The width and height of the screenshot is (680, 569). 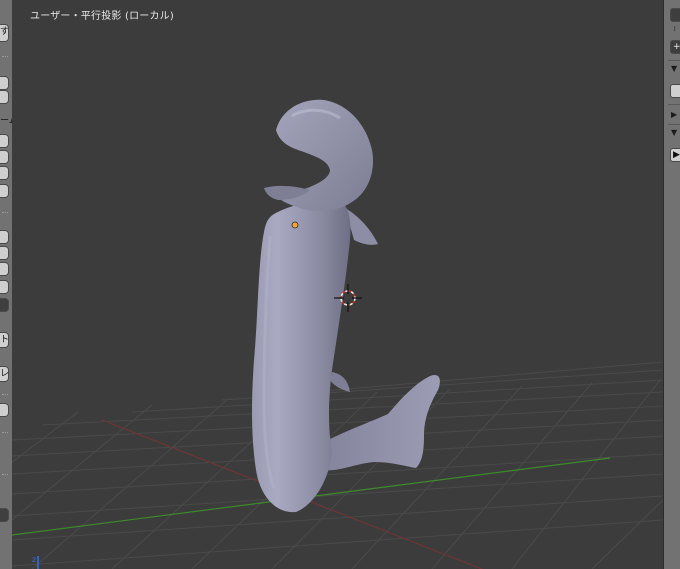 I want to click on tool-button: す, so click(x=4, y=33).